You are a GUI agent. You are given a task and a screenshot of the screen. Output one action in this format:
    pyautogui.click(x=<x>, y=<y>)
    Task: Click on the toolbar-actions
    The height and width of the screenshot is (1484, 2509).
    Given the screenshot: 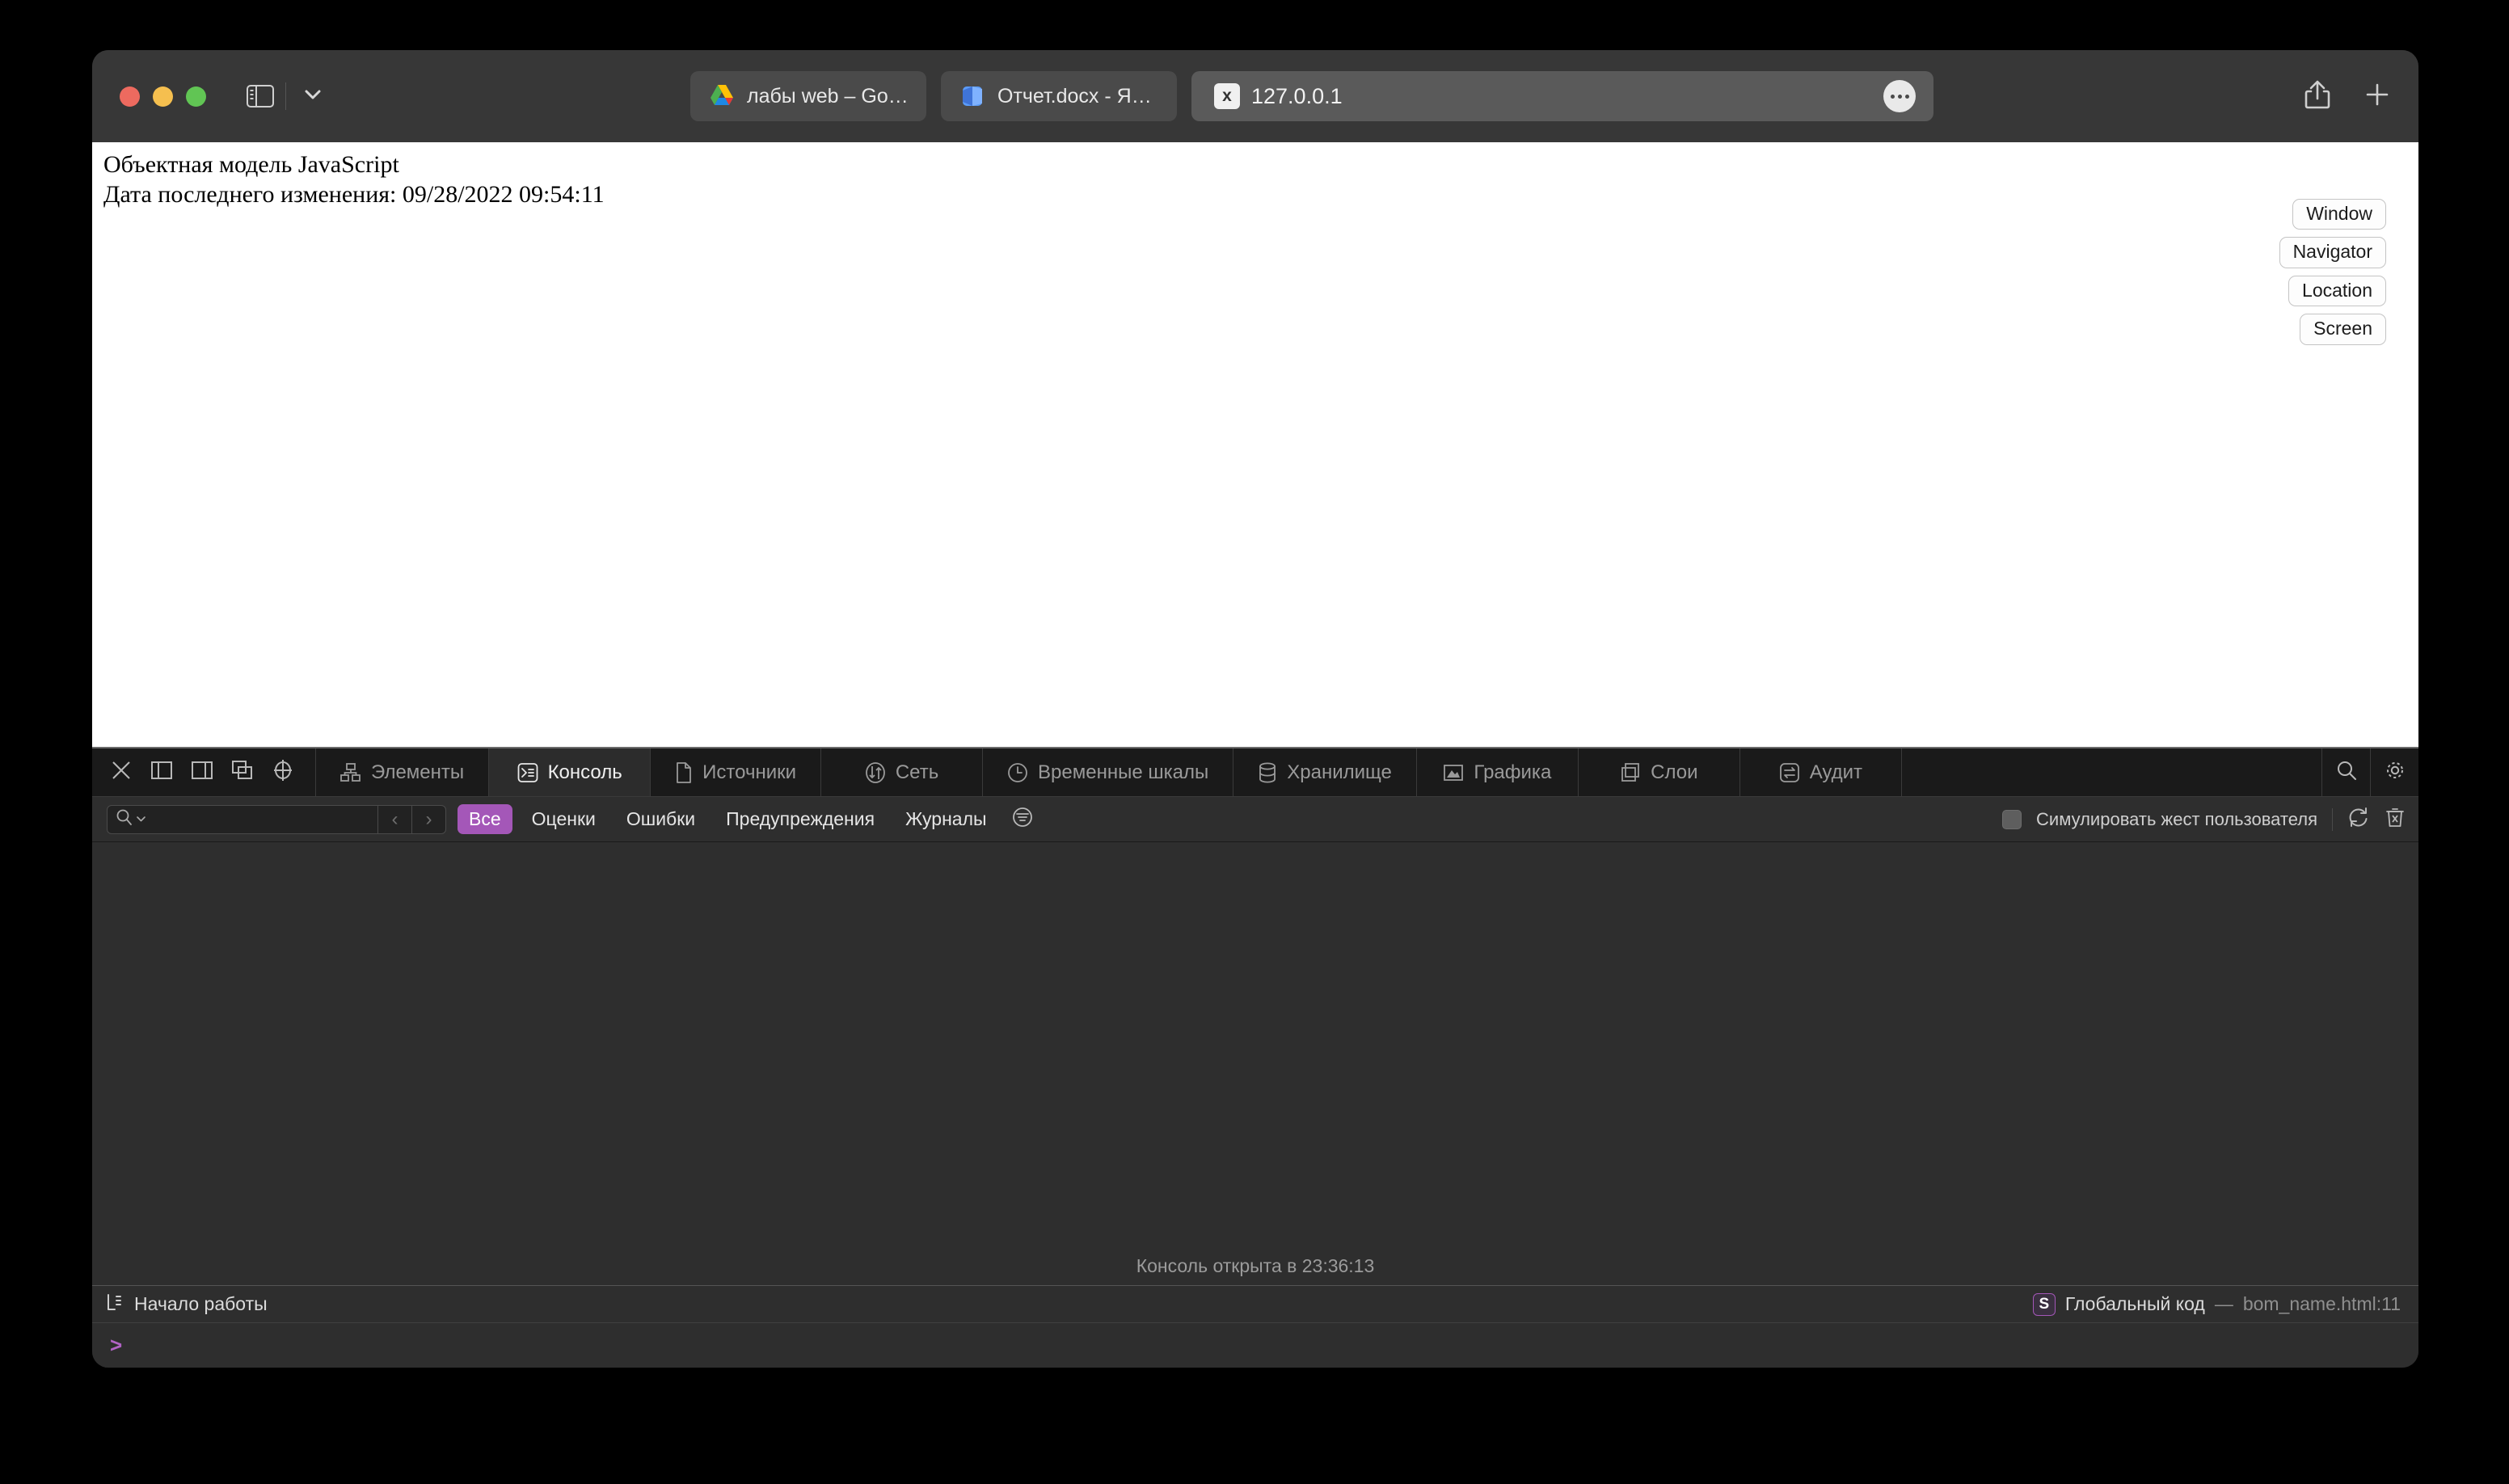 What is the action you would take?
    pyautogui.click(x=2343, y=96)
    